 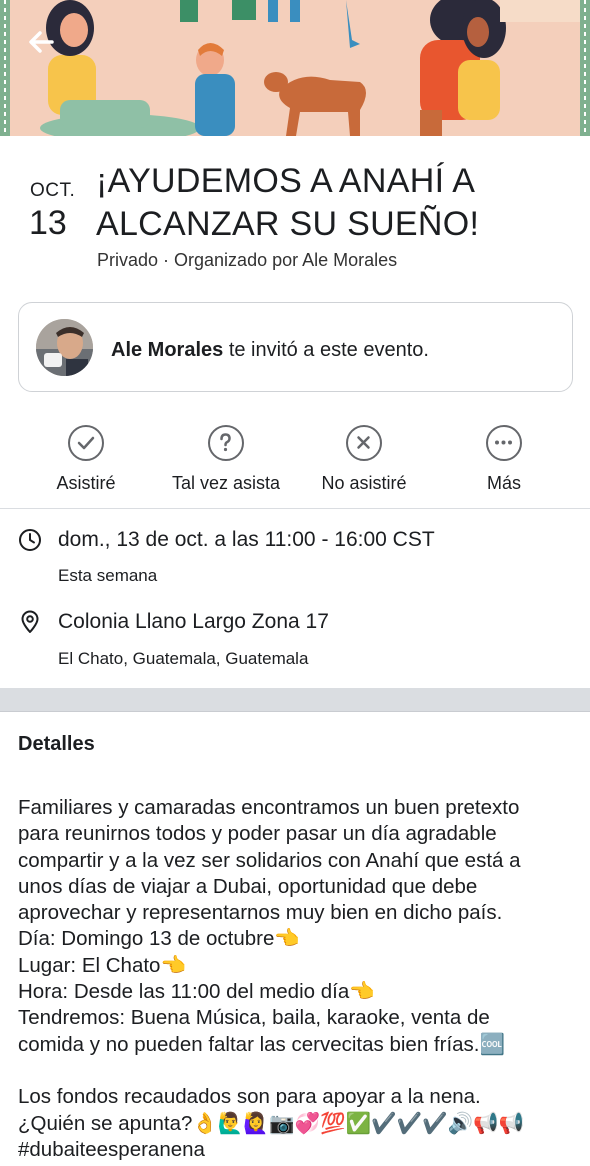 I want to click on not-going-label: No asistiré, so click(x=364, y=483).